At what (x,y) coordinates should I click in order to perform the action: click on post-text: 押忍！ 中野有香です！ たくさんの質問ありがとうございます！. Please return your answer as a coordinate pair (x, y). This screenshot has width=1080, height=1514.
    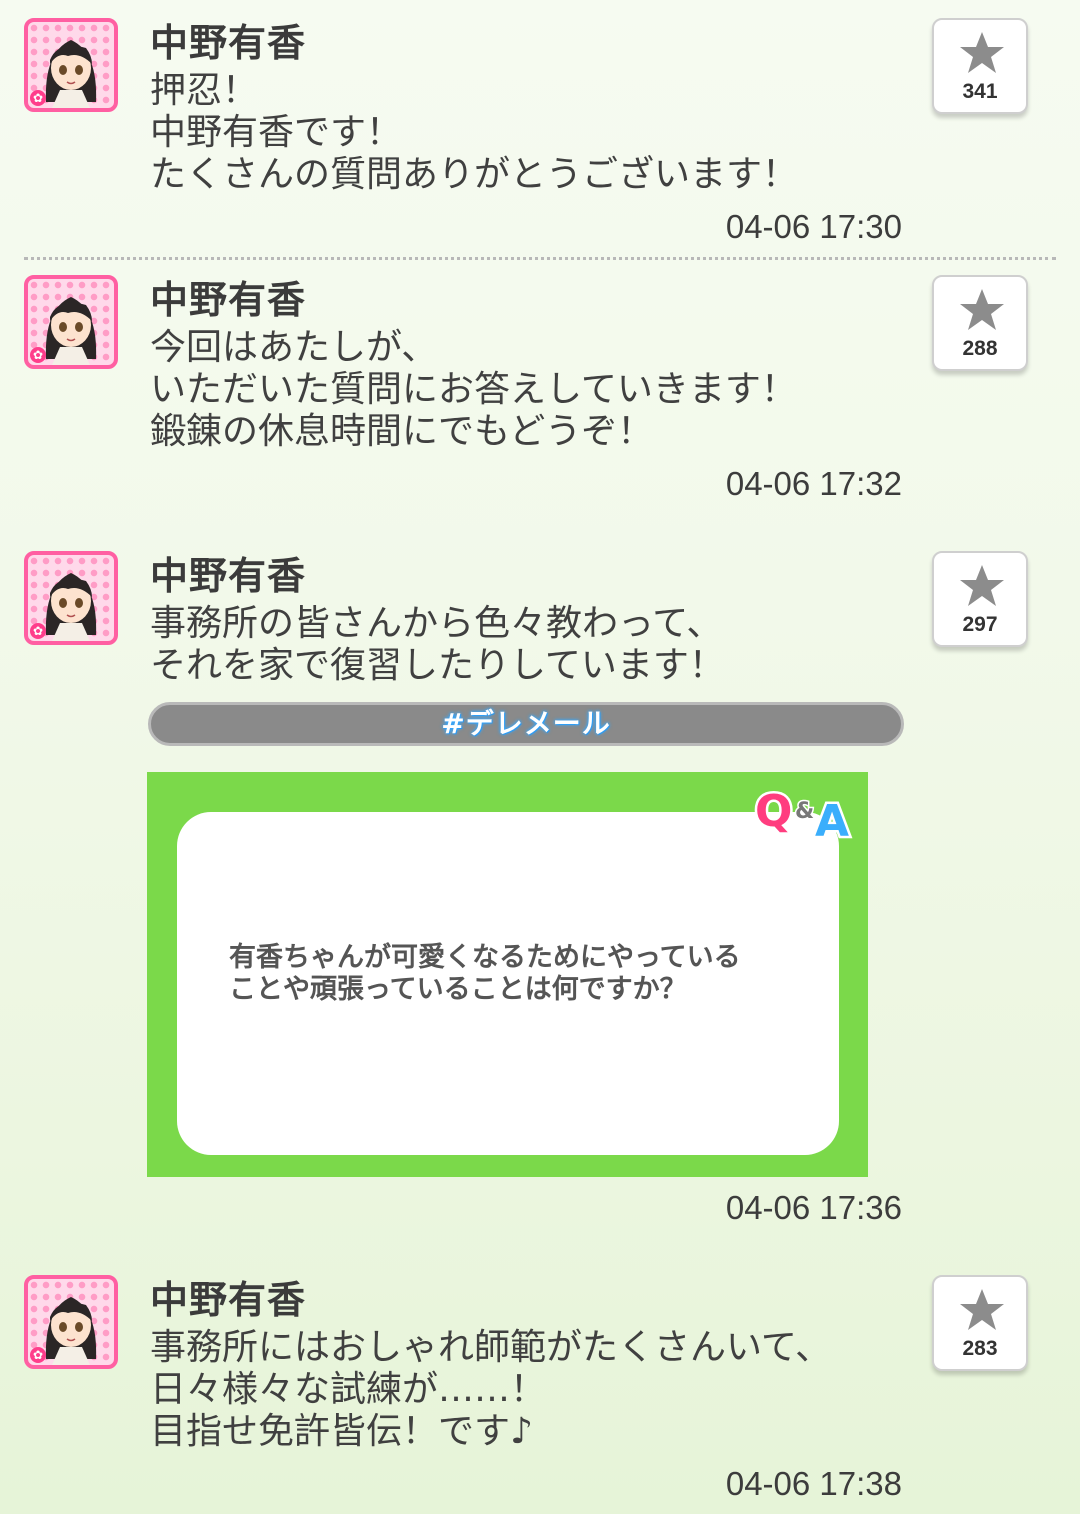
    Looking at the image, I should click on (474, 132).